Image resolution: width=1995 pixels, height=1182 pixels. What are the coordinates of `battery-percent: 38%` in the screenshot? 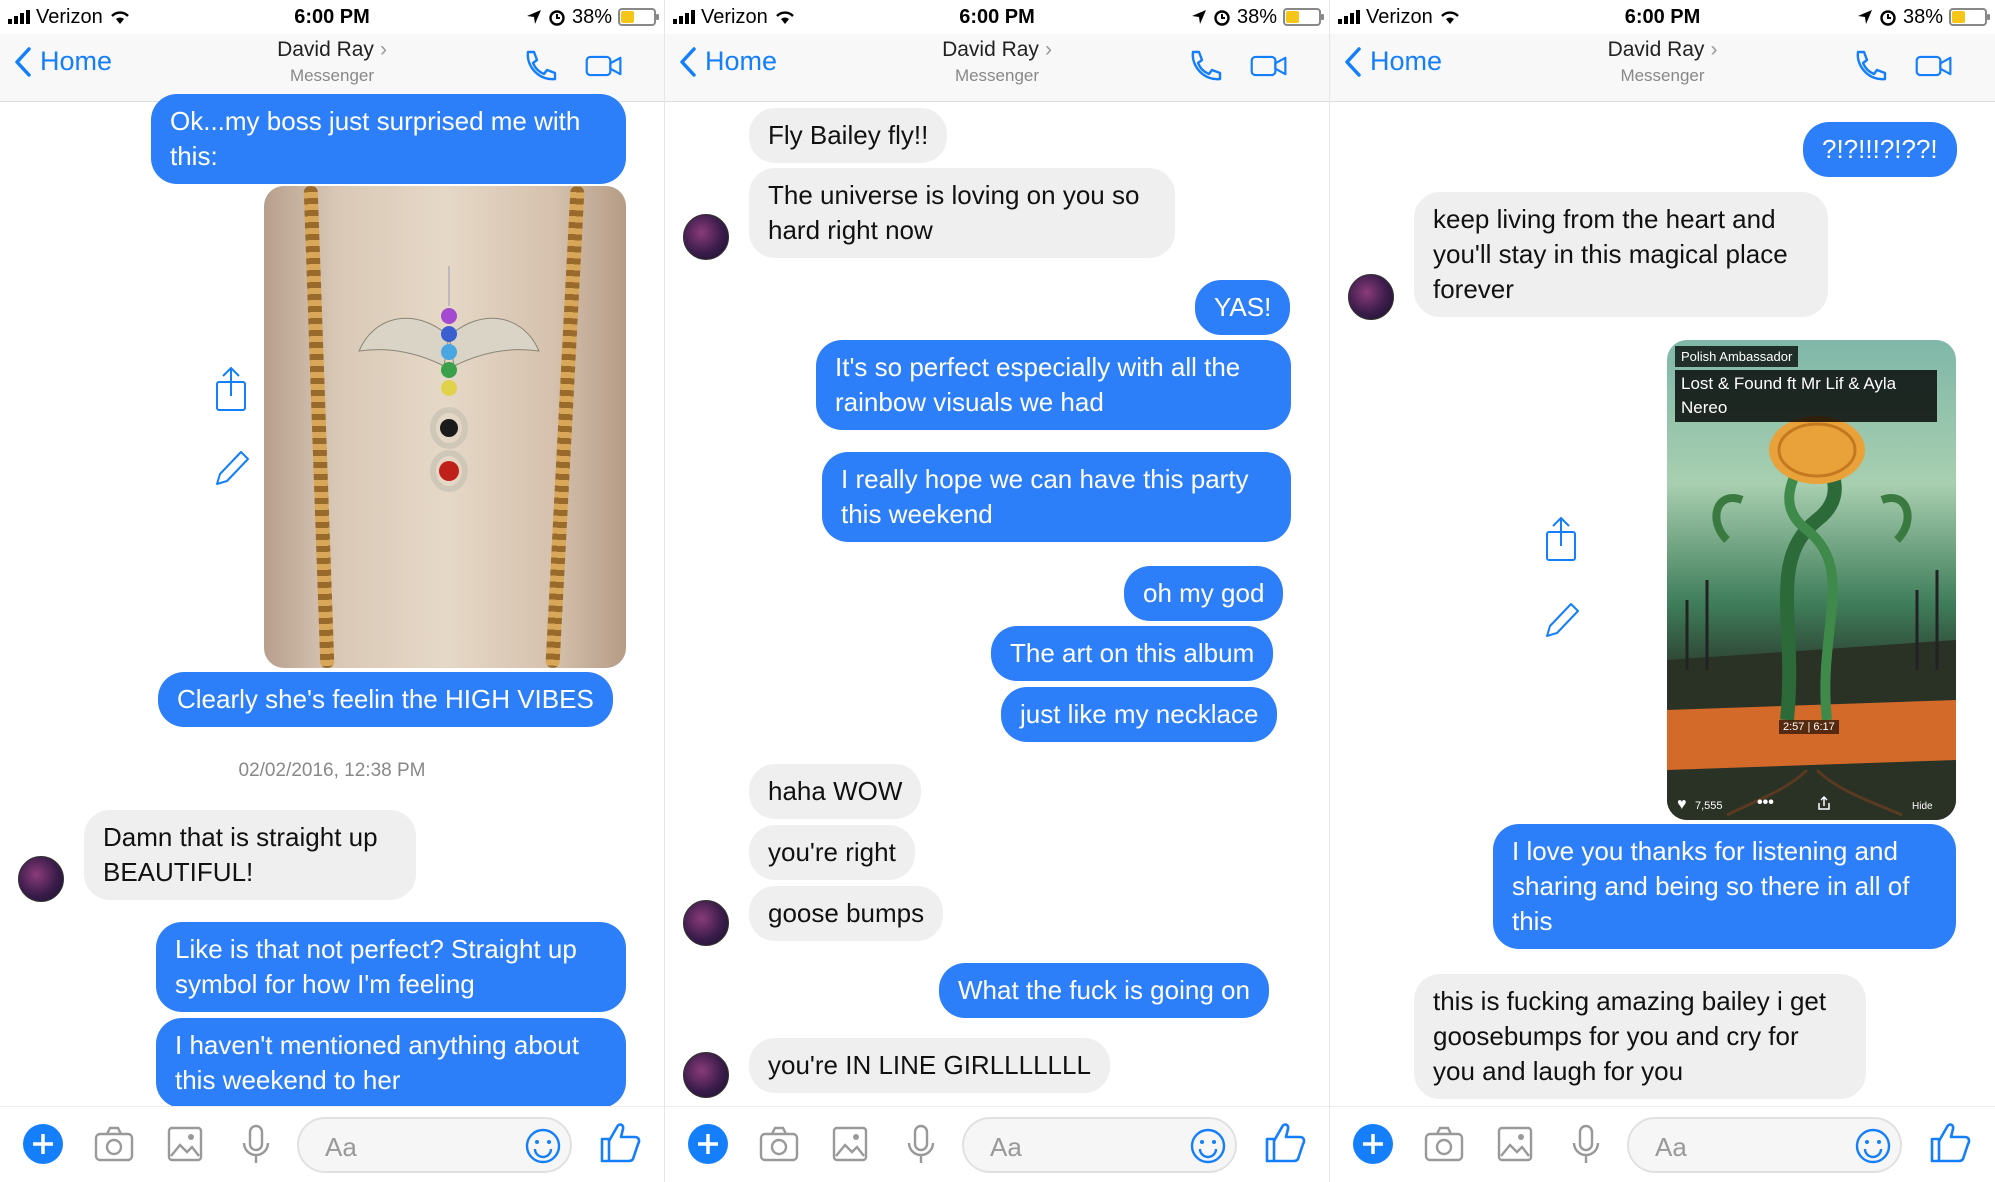 It's located at (1256, 16).